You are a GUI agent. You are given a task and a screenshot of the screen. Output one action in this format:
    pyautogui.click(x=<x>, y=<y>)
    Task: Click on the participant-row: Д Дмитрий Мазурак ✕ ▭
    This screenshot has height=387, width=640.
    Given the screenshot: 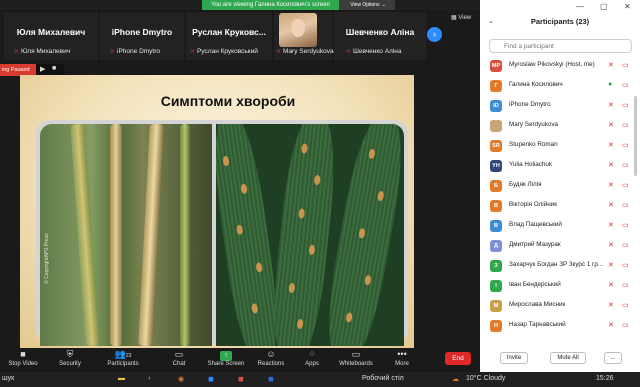 What is the action you would take?
    pyautogui.click(x=560, y=248)
    